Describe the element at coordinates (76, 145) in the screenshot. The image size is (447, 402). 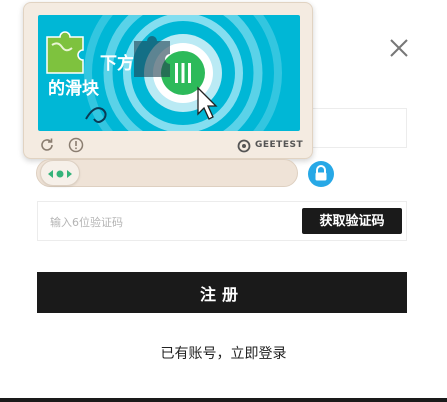
I see `info-icon` at that location.